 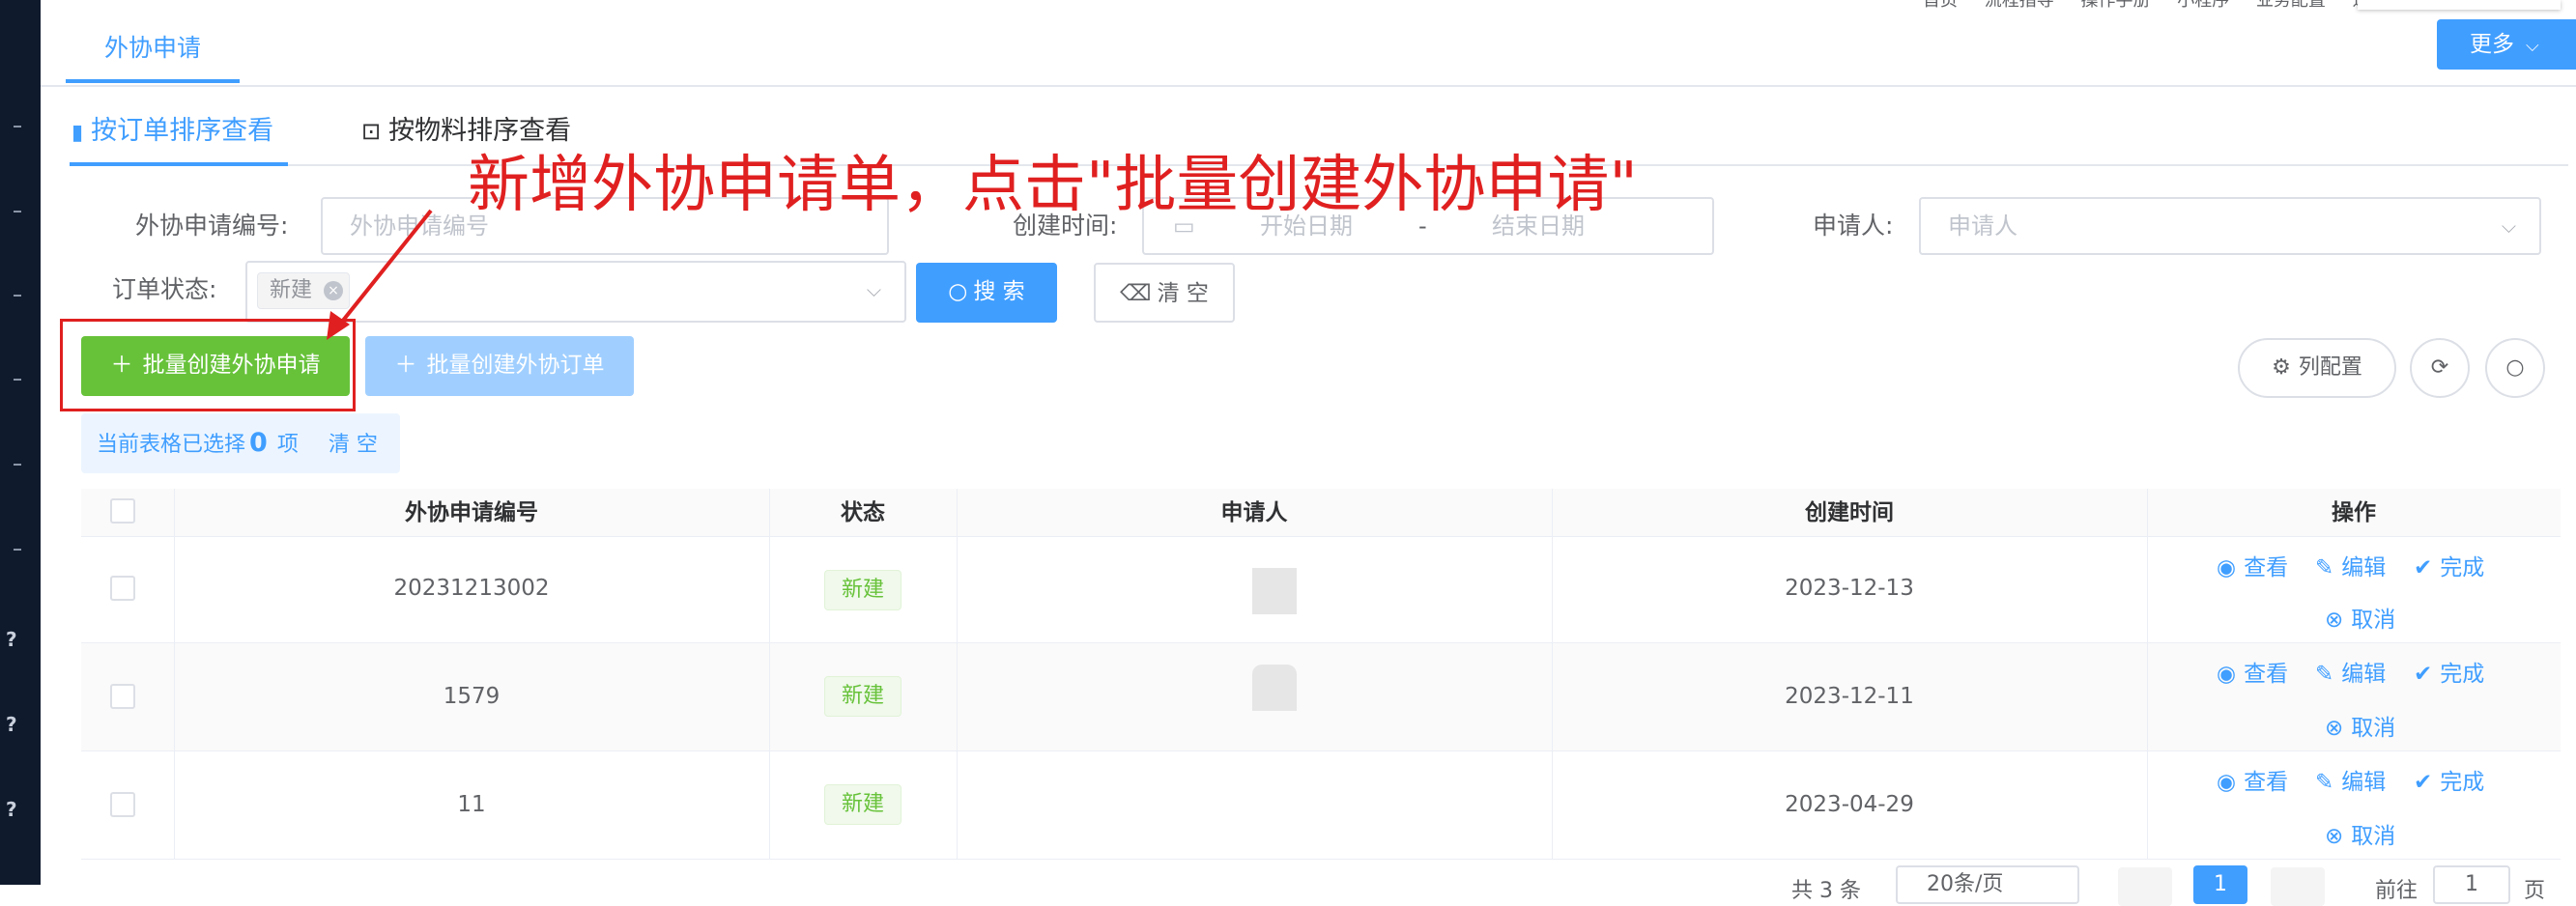 What do you see at coordinates (1826, 891) in the screenshot?
I see `pagination-total: 共 3 条` at bounding box center [1826, 891].